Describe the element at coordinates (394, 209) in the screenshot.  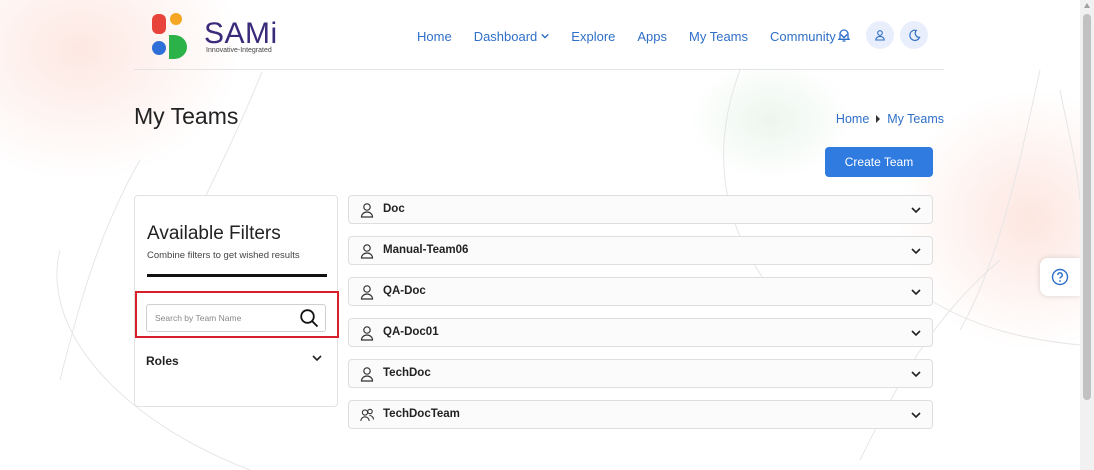
I see `team-name: Doc` at that location.